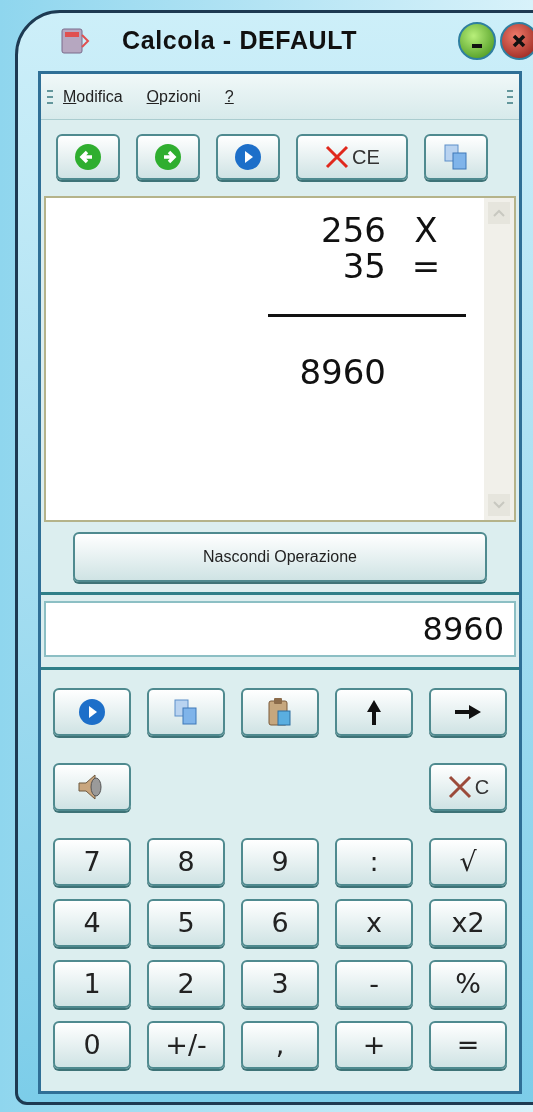 This screenshot has height=1112, width=533. What do you see at coordinates (168, 157) in the screenshot?
I see `forward-button` at bounding box center [168, 157].